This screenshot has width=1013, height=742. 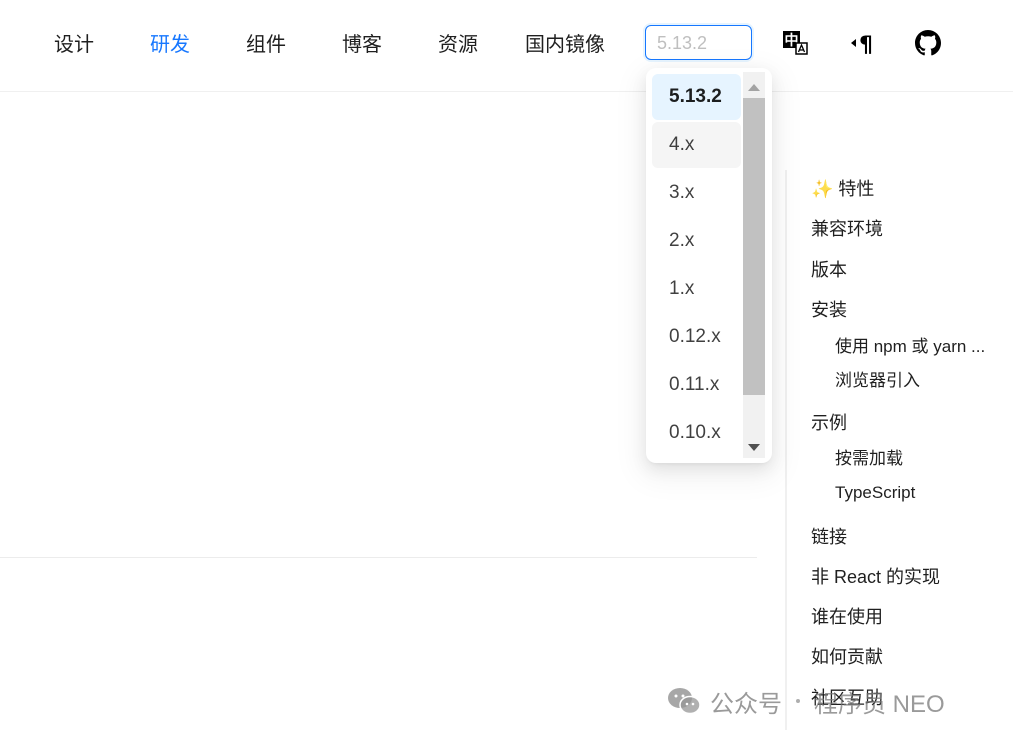 I want to click on github-icon-svg, so click(x=928, y=43).